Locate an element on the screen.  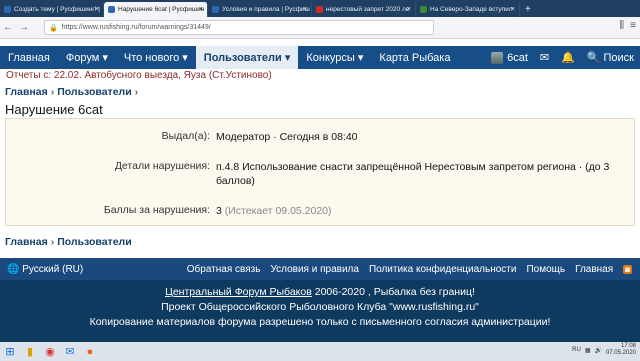
browser-tab-title: Нарушение 6cat | Русфишин is located at coordinates (161, 9).